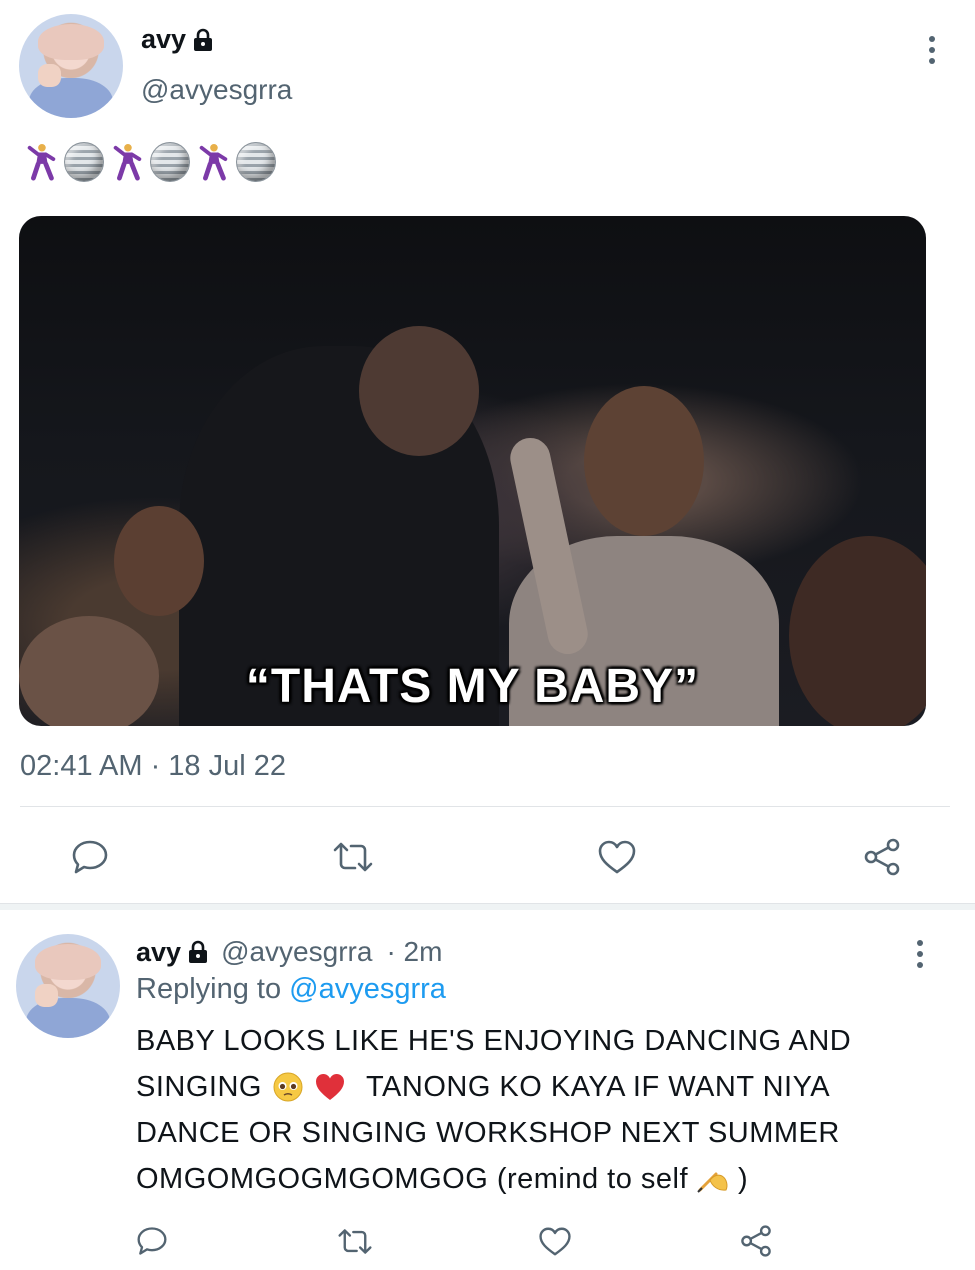  What do you see at coordinates (598, 1087) in the screenshot?
I see `reply-line-2b: TANONG KO KAYA IF WANT NIYA` at bounding box center [598, 1087].